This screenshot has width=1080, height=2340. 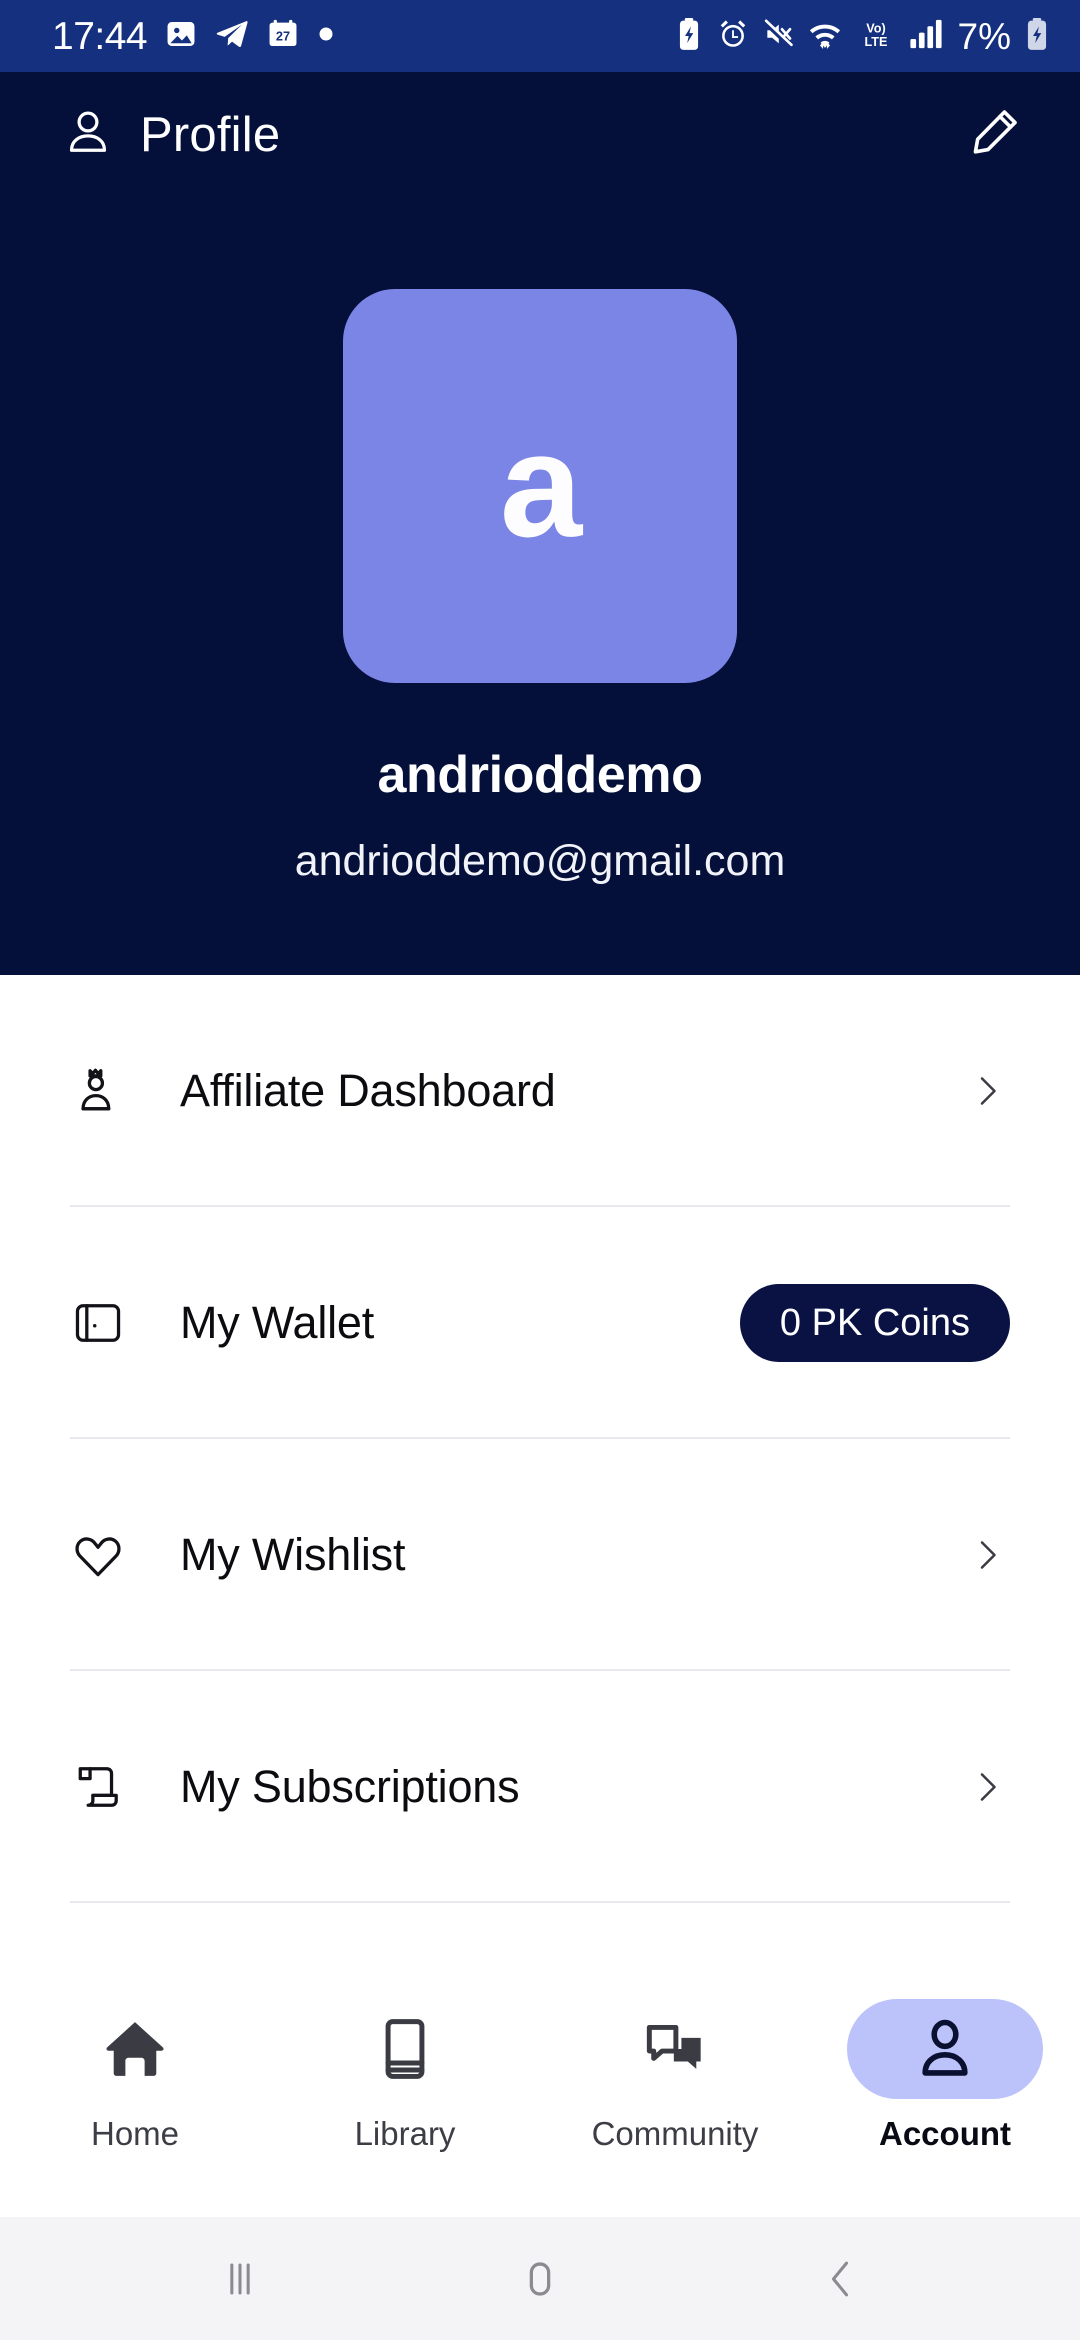 I want to click on dot-icon, so click(x=326, y=36).